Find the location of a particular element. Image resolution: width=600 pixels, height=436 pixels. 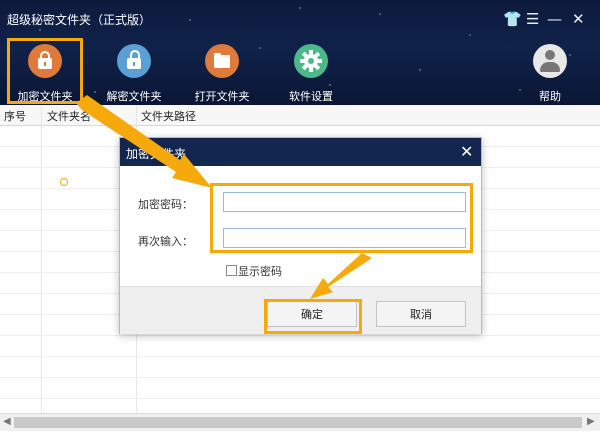

help-button: 帮助 is located at coordinates (550, 74).